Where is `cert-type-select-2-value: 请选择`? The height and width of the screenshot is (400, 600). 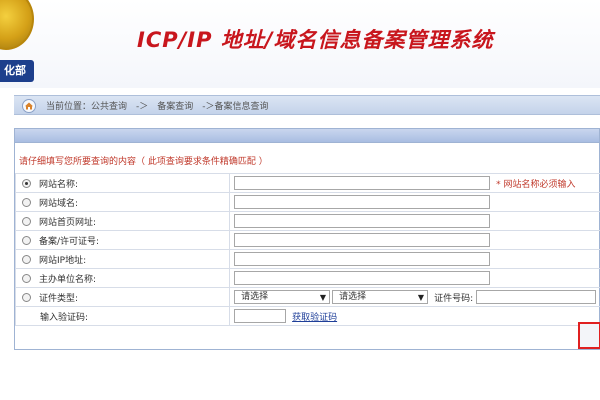
cert-type-select-2-value: 请选择 is located at coordinates (353, 297).